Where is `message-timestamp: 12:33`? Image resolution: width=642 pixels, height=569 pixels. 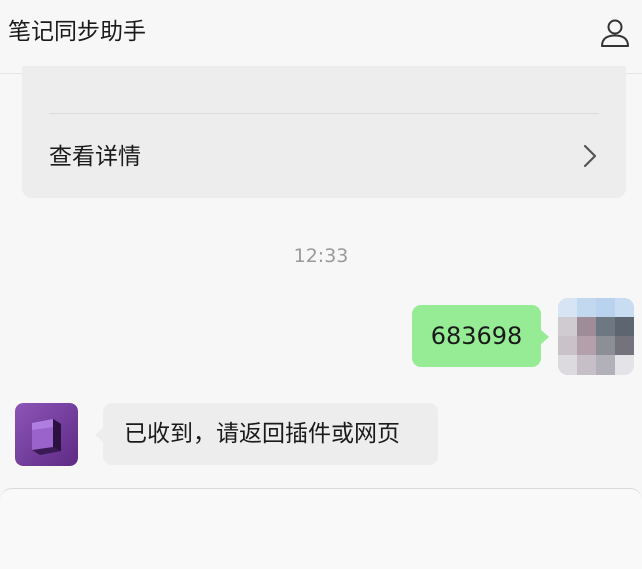
message-timestamp: 12:33 is located at coordinates (321, 256).